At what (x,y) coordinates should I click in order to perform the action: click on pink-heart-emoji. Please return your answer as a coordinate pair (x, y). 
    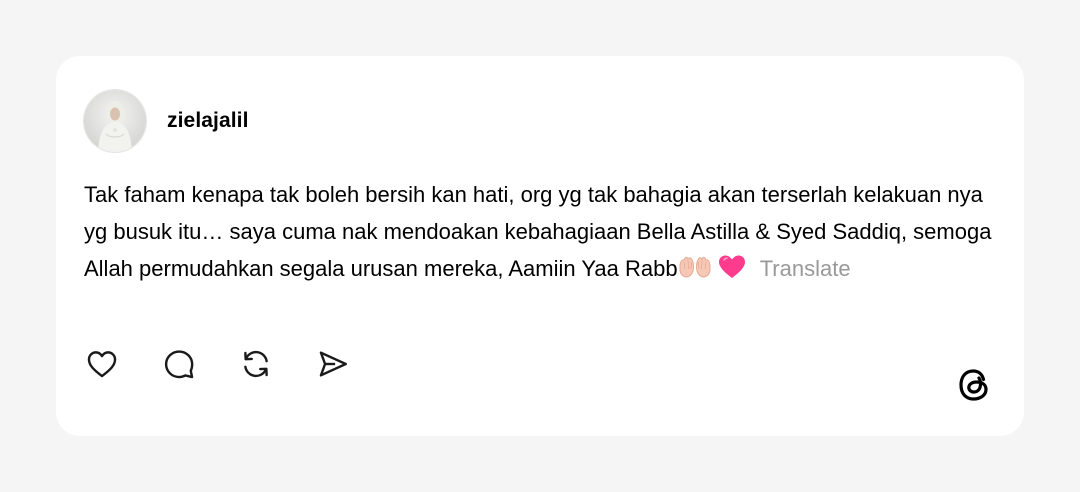
    Looking at the image, I should click on (732, 271).